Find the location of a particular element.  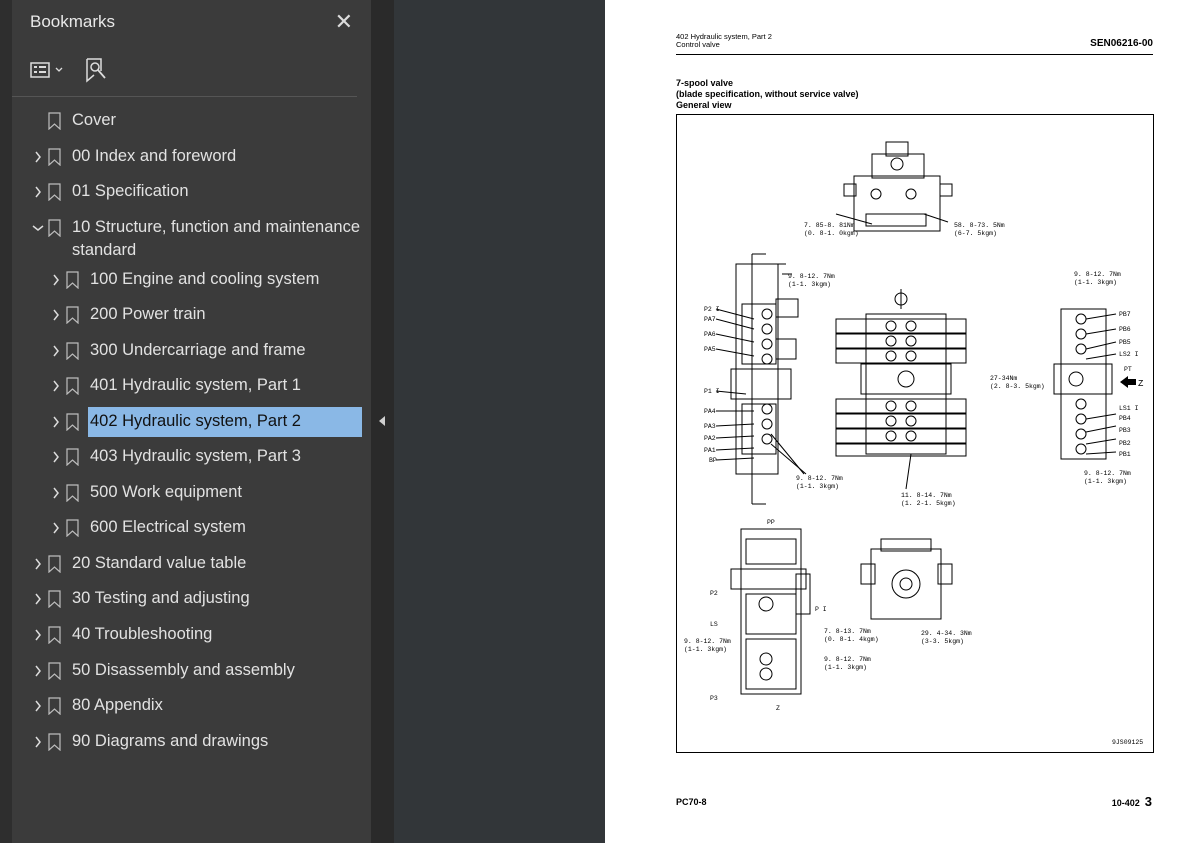

bookmark-item-diagrams: 90 Diagrams and drawings is located at coordinates (148, 741).